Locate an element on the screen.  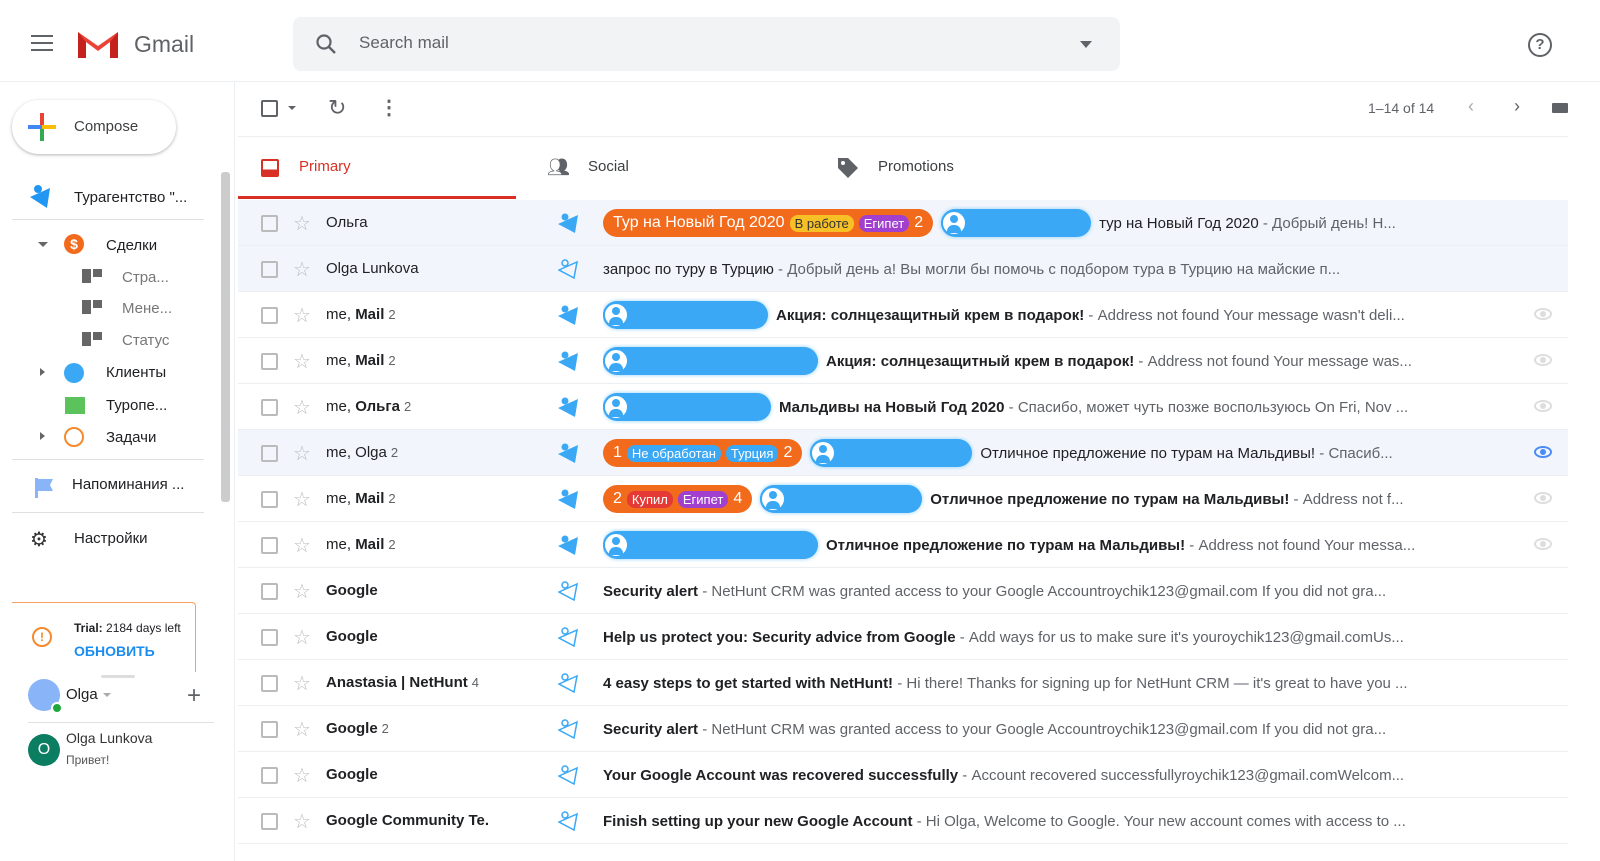
search-options-chevron-icon is located at coordinates (1086, 44).